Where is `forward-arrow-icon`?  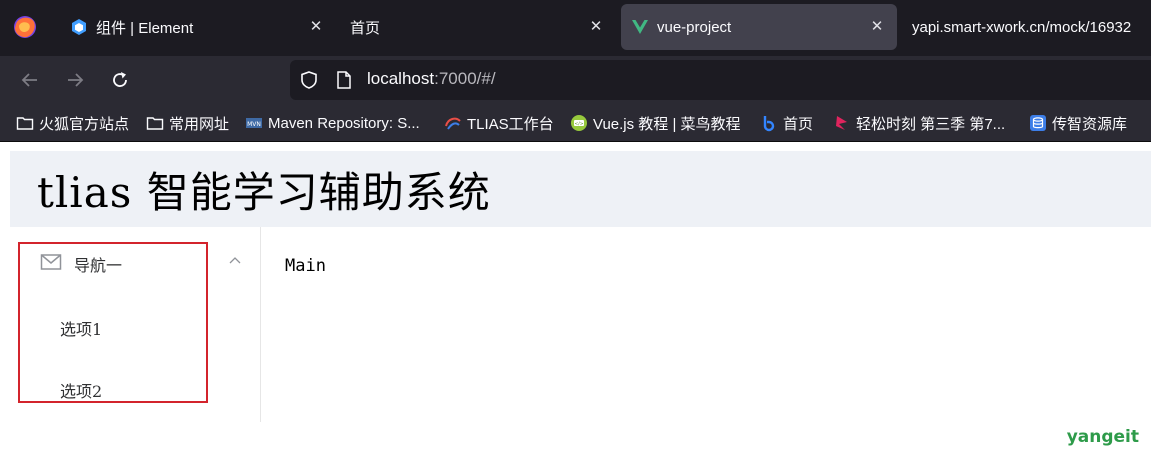 forward-arrow-icon is located at coordinates (76, 80).